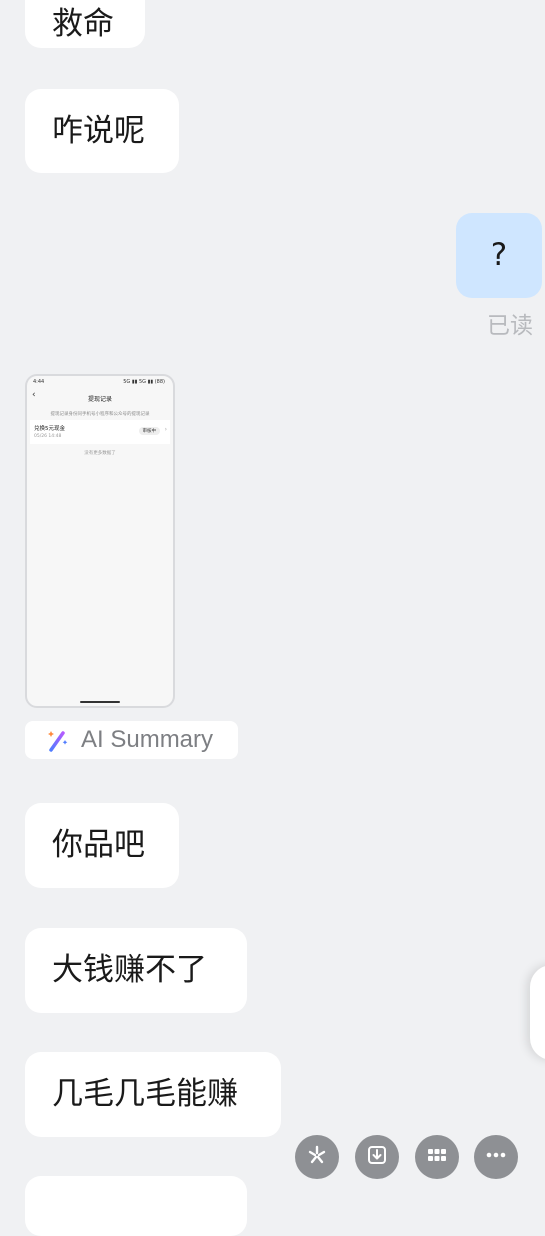 Image resolution: width=545 pixels, height=1236 pixels. What do you see at coordinates (58, 740) in the screenshot?
I see `sparkle-pen-icon` at bounding box center [58, 740].